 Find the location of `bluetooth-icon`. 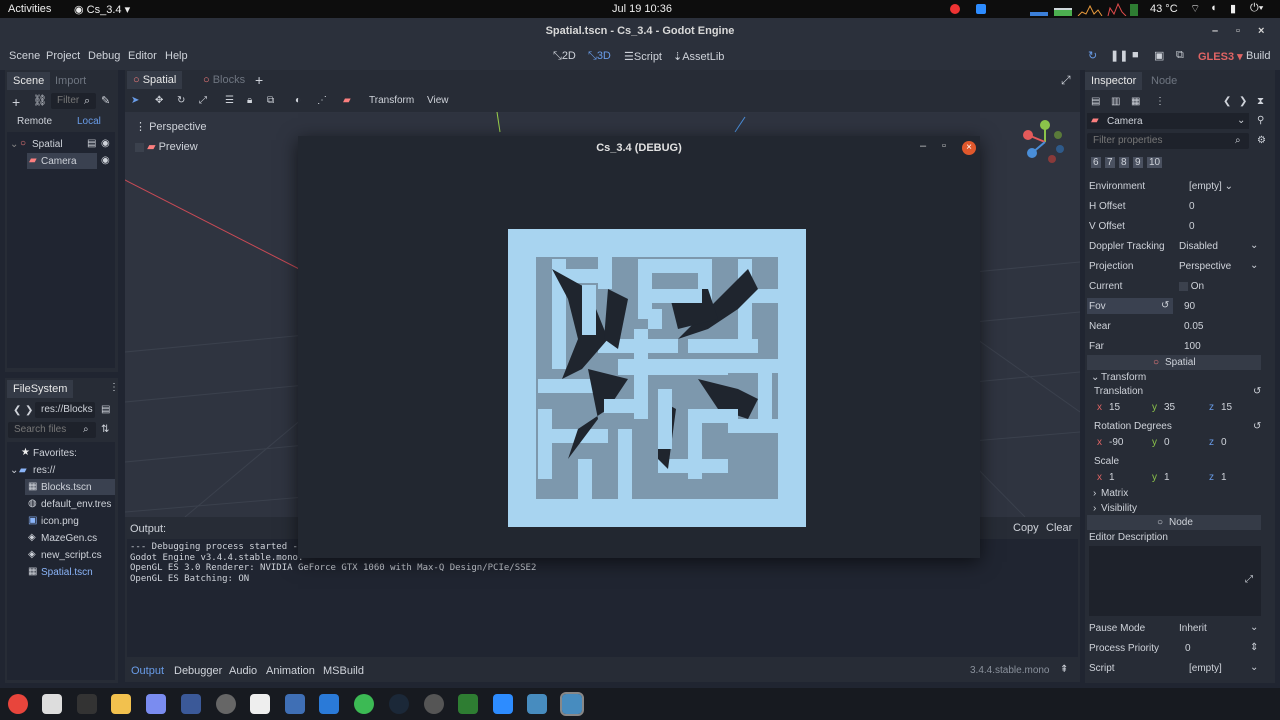

bluetooth-icon is located at coordinates (191, 704).